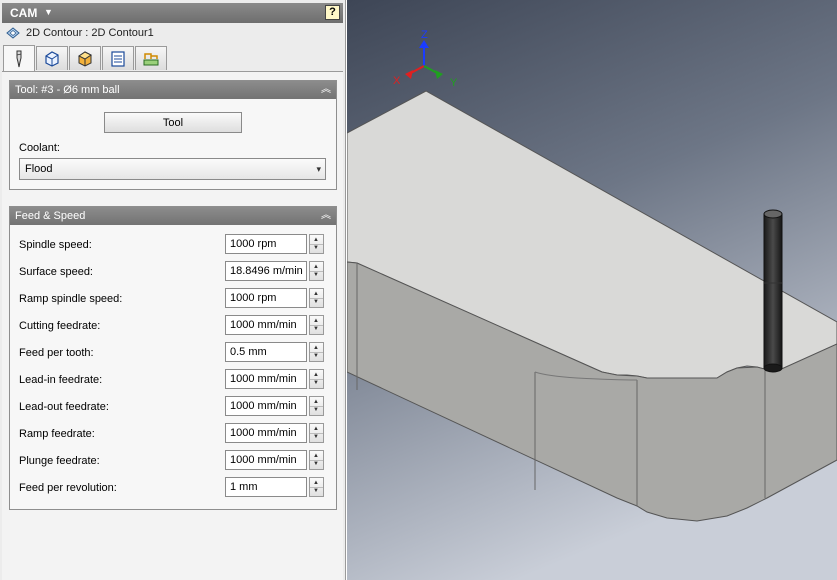 The height and width of the screenshot is (580, 837). What do you see at coordinates (172, 433) in the screenshot?
I see `param-row-ramp-feedrate: Ramp feedrate: 1000 mm/min ▲ ▼` at bounding box center [172, 433].